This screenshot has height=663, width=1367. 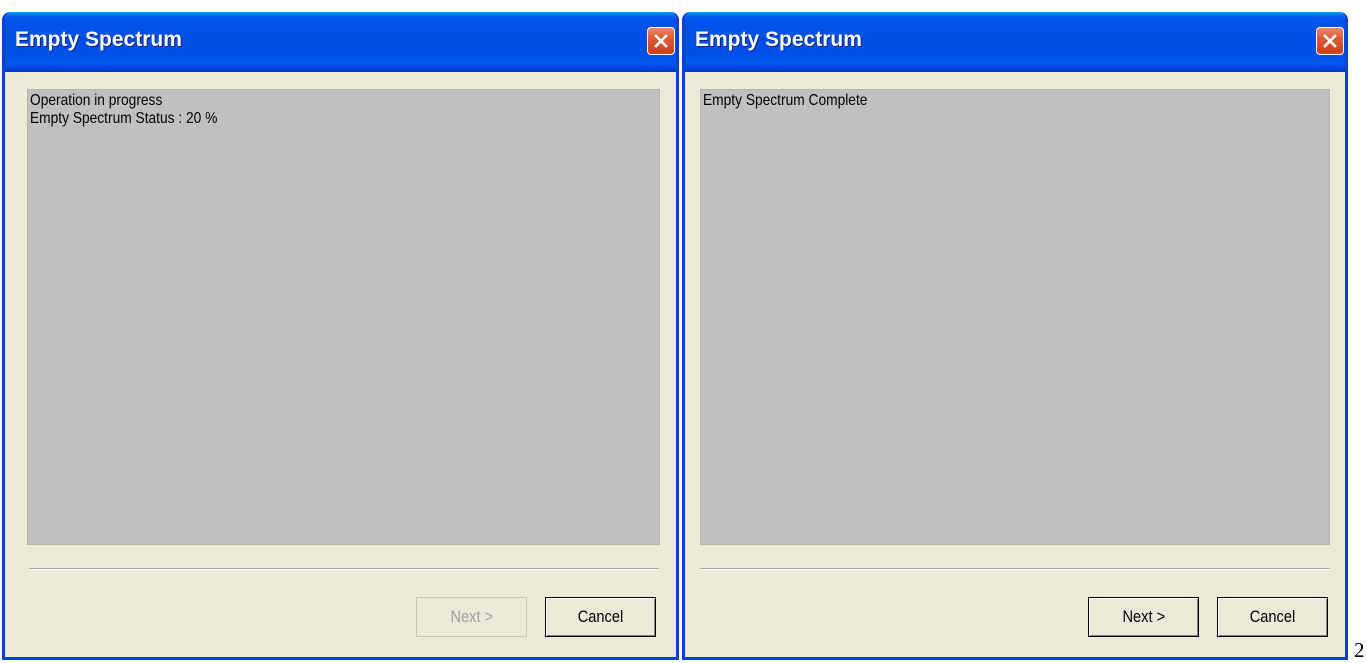 I want to click on status-text: Empty Spectrum Complete, so click(x=798, y=101).